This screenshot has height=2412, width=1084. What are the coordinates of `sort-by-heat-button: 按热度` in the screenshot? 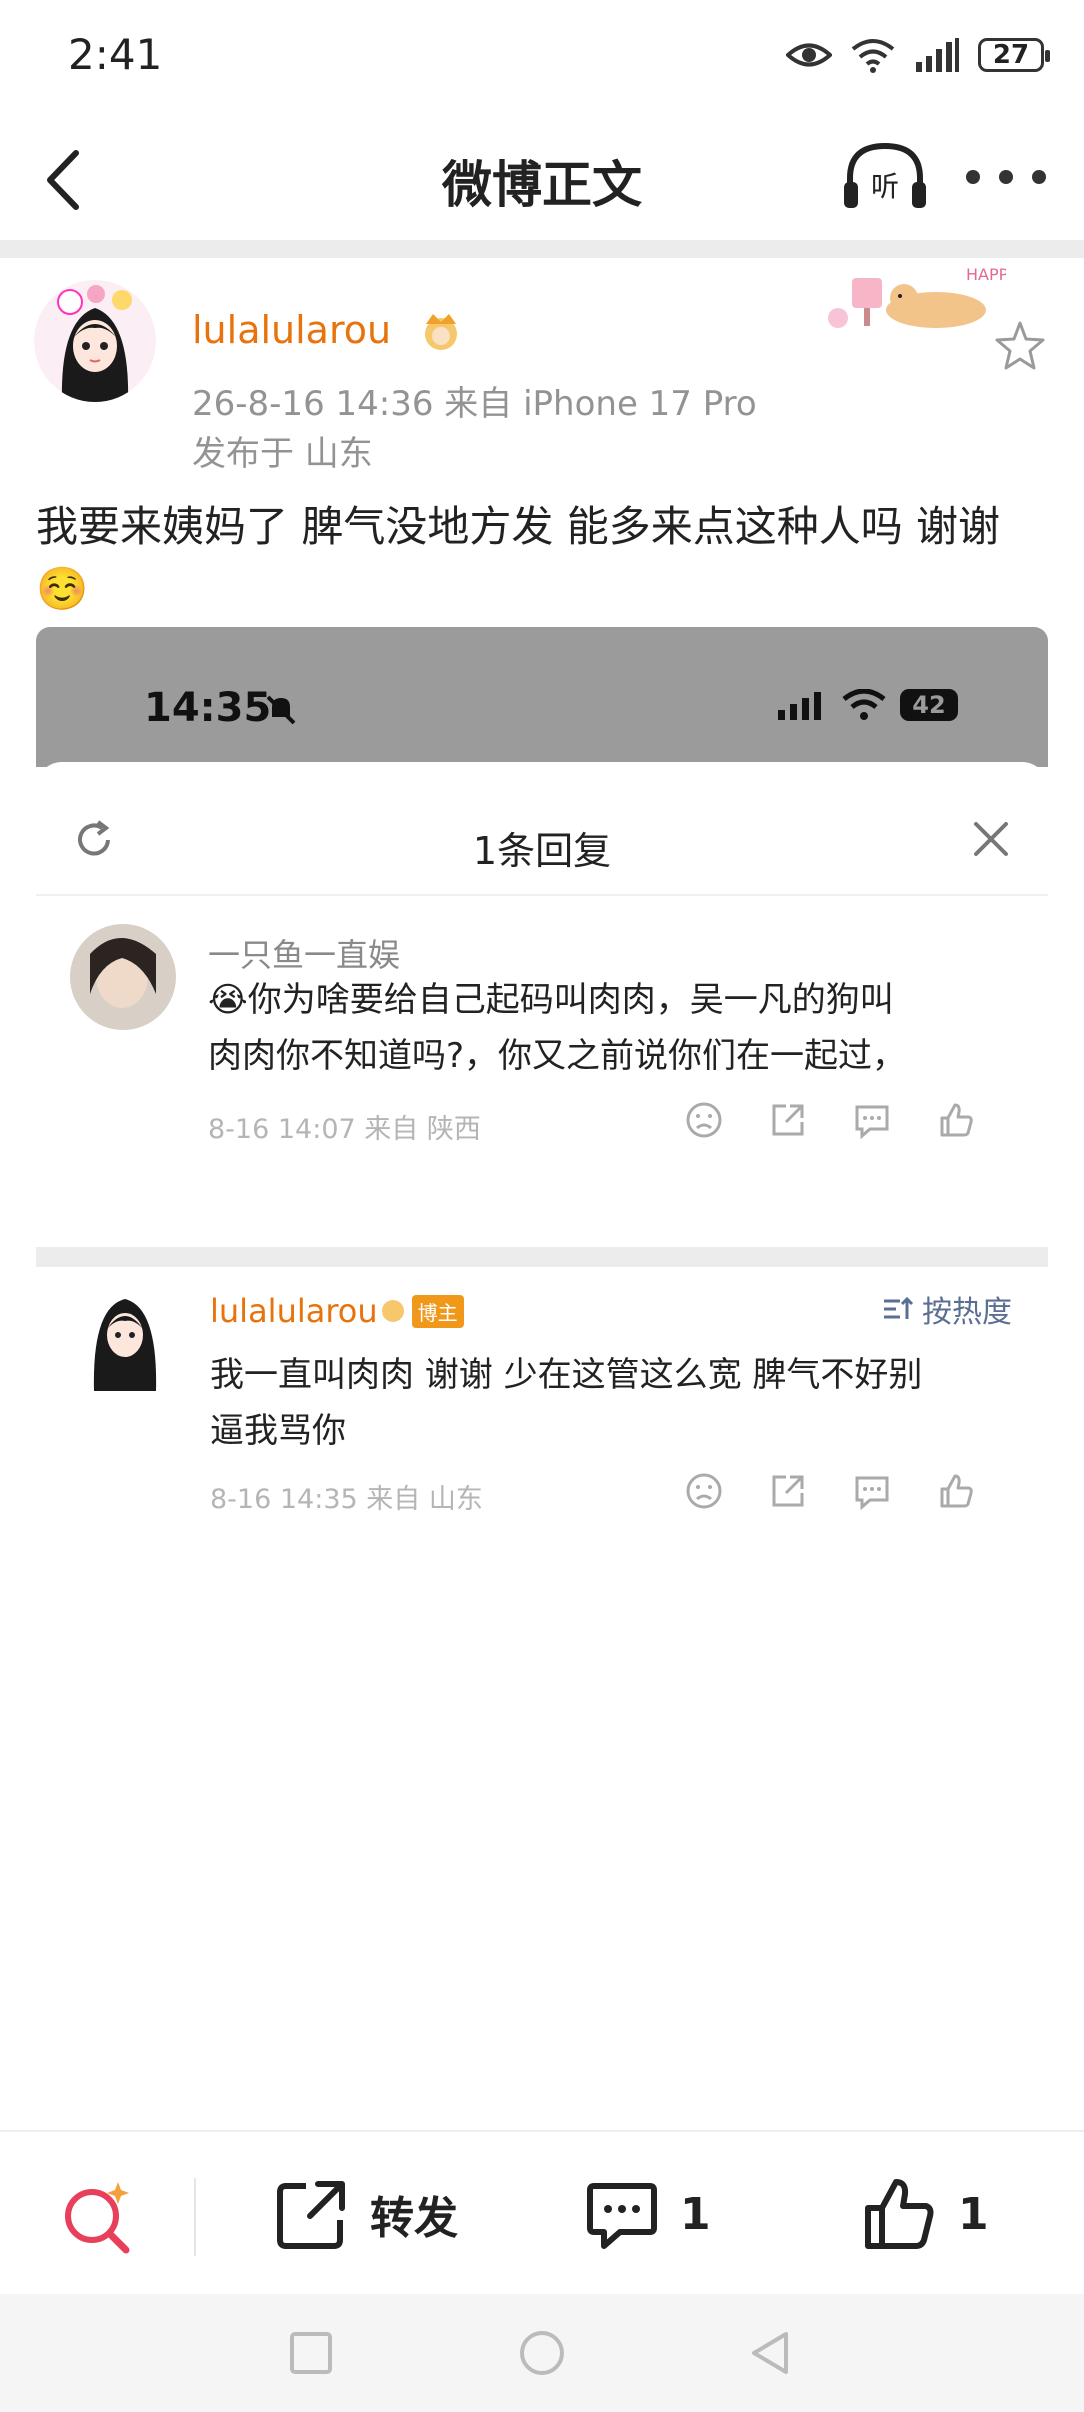 It's located at (947, 1309).